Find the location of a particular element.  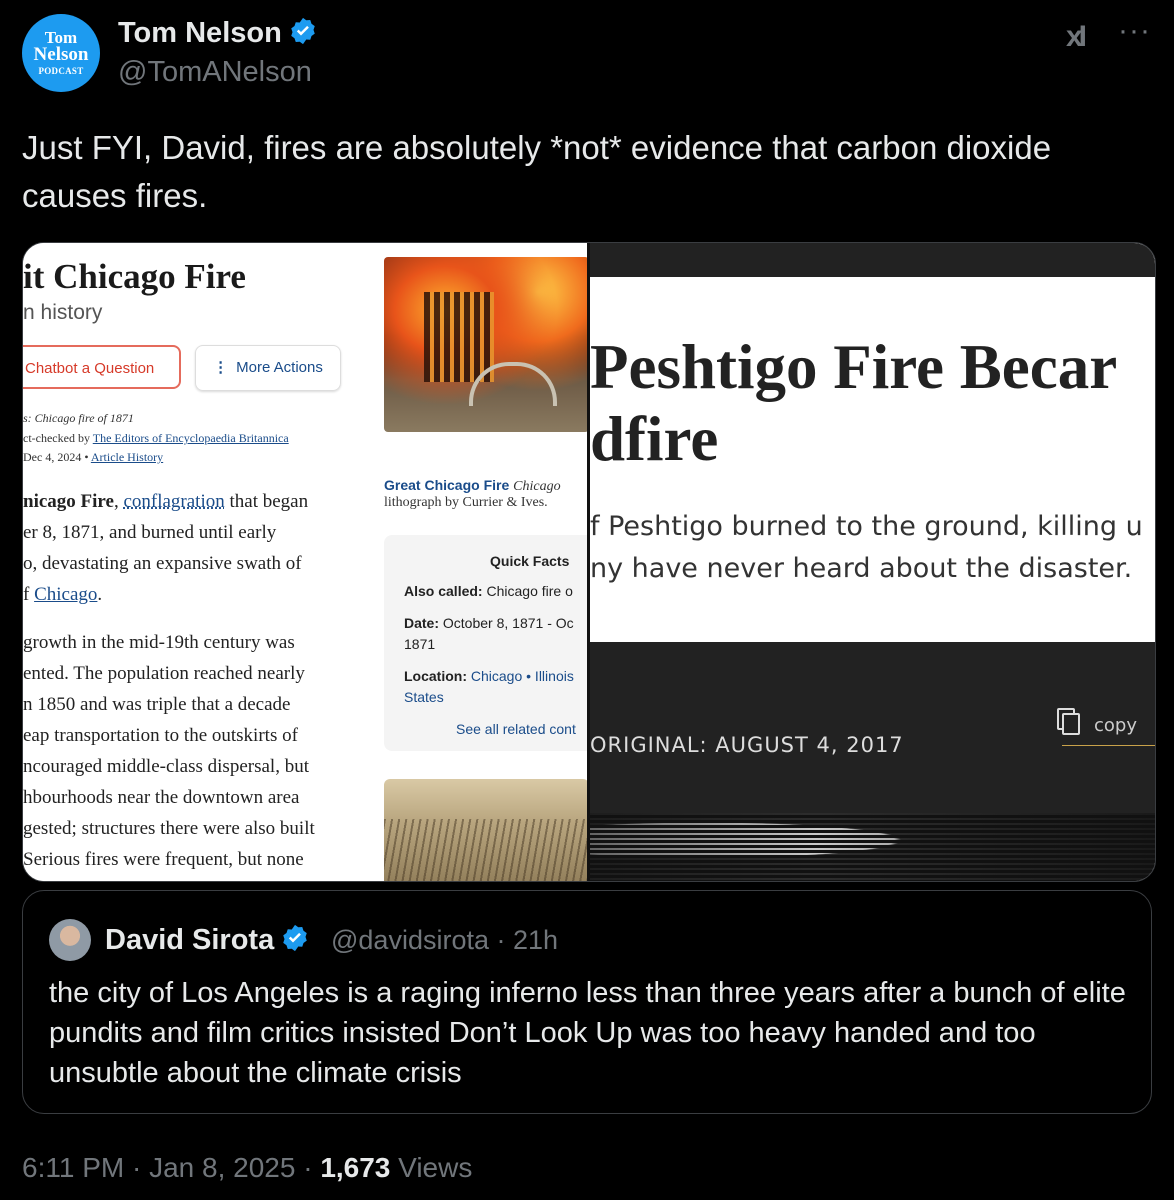

image-caption-sub: lithograph by Currier & Ives. is located at coordinates (466, 502).